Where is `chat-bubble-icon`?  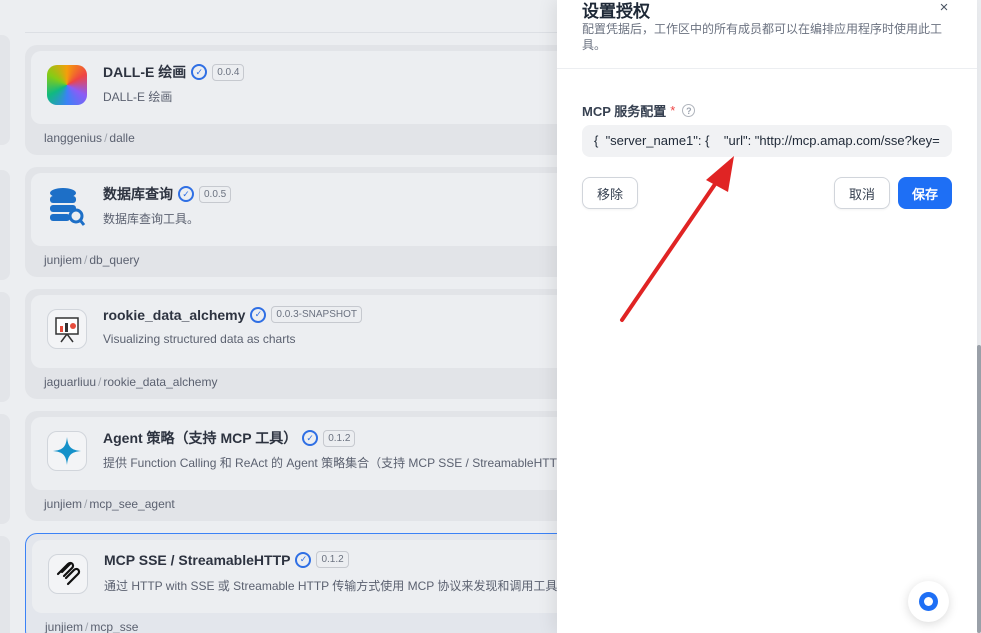 chat-bubble-icon is located at coordinates (928, 601).